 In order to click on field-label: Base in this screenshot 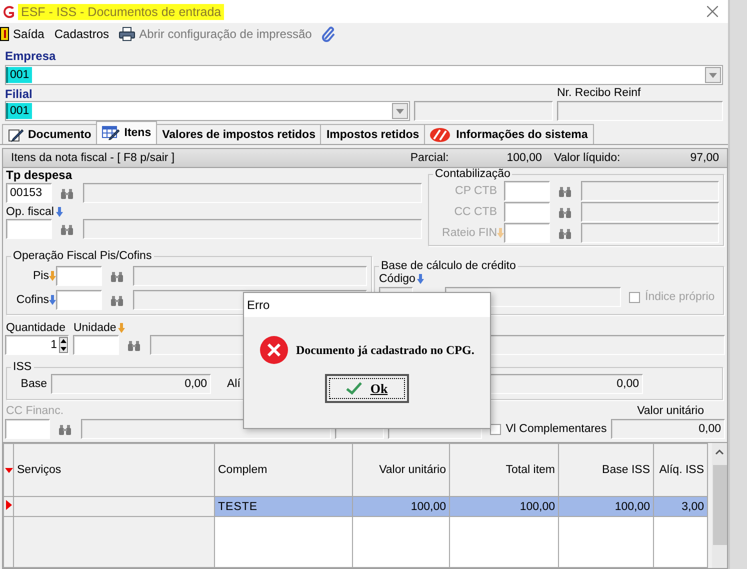, I will do `click(33, 384)`.